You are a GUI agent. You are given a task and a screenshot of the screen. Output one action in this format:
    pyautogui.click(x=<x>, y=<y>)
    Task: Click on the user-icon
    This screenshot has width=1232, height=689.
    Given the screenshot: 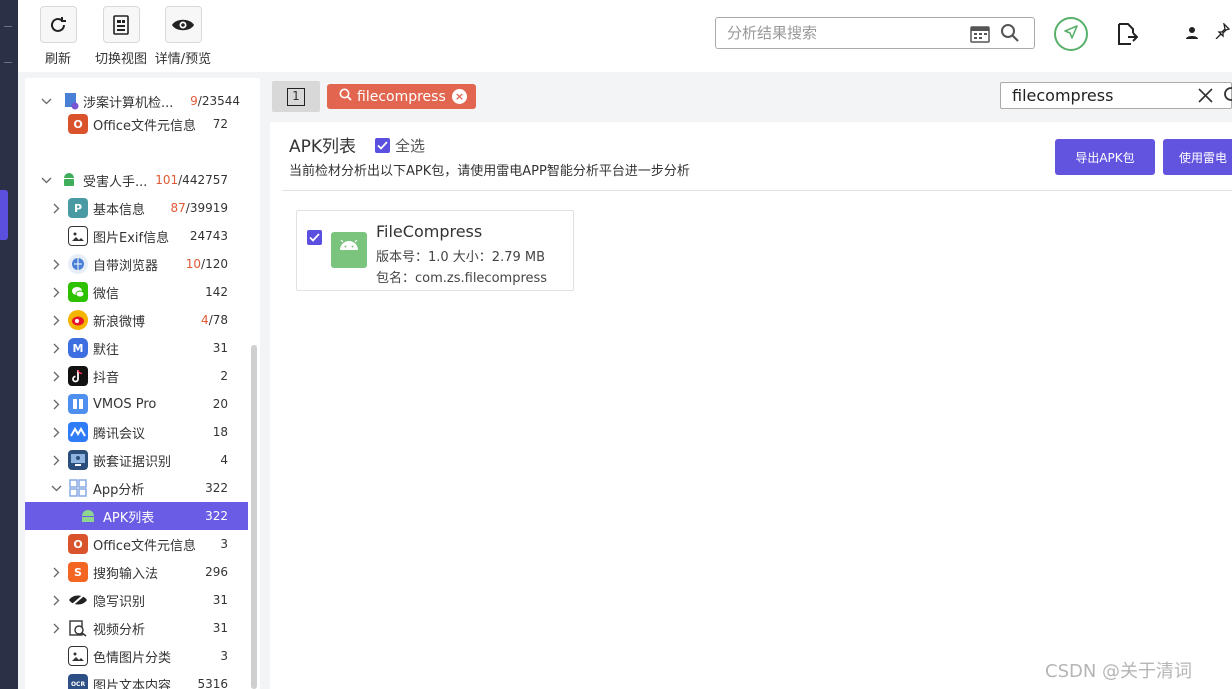 What is the action you would take?
    pyautogui.click(x=1192, y=34)
    